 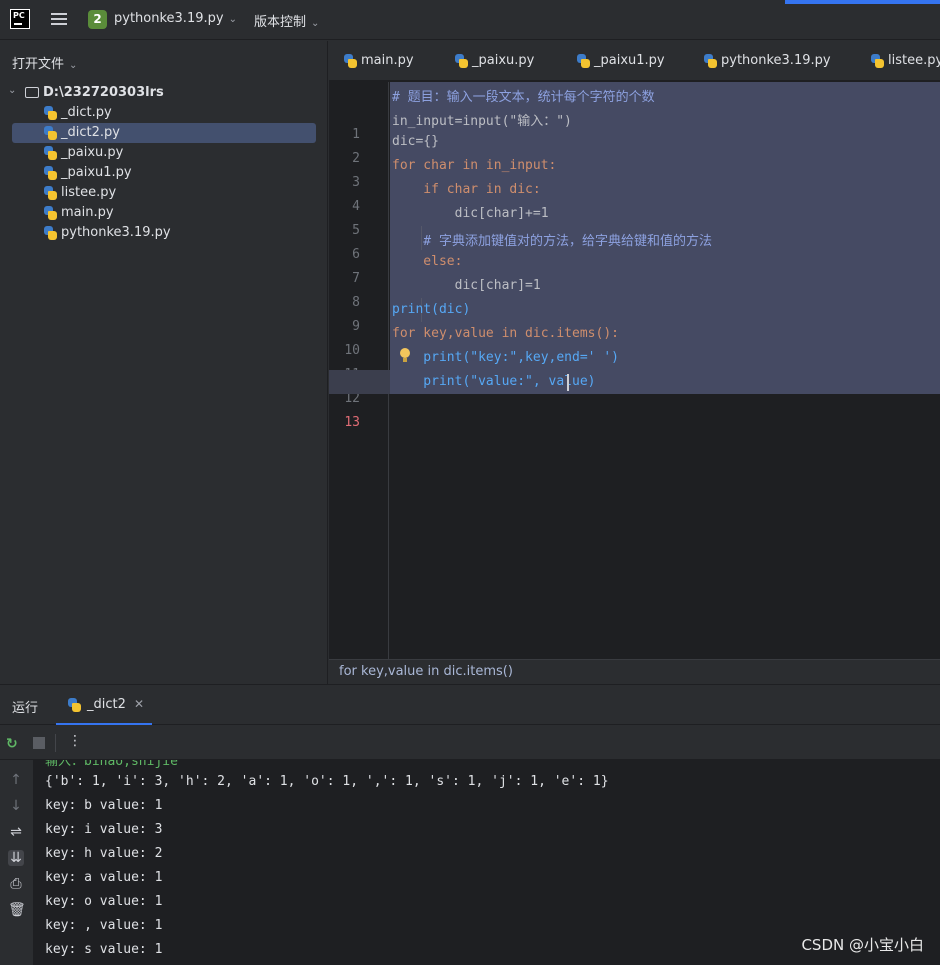 What do you see at coordinates (104, 853) in the screenshot?
I see `console-line: key: h value: 2` at bounding box center [104, 853].